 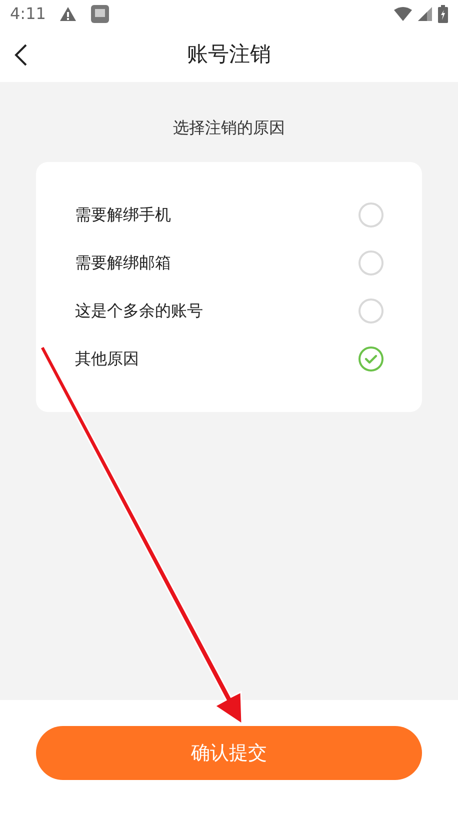 I want to click on reason-label: 需要解绑手机, so click(x=123, y=215).